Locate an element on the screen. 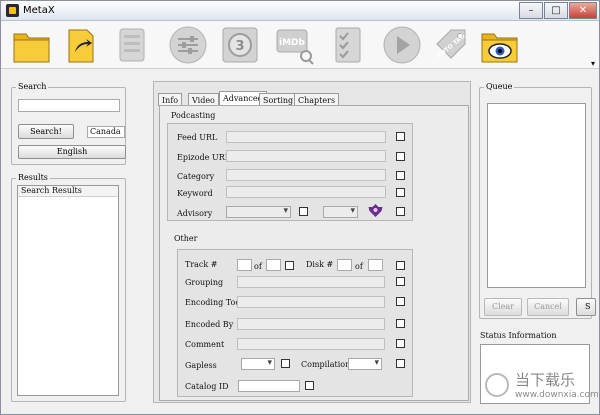 The width and height of the screenshot is (600, 415). close-button: ✕ is located at coordinates (583, 10).